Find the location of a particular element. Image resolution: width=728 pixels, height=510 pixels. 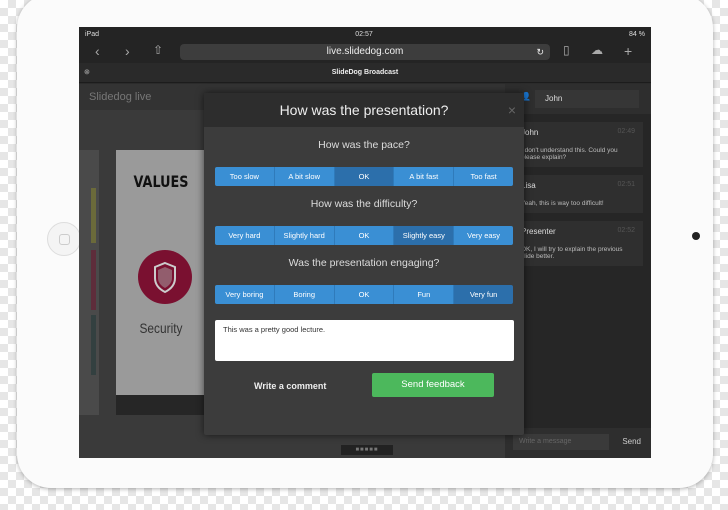

rating-option: Fun is located at coordinates (424, 294).